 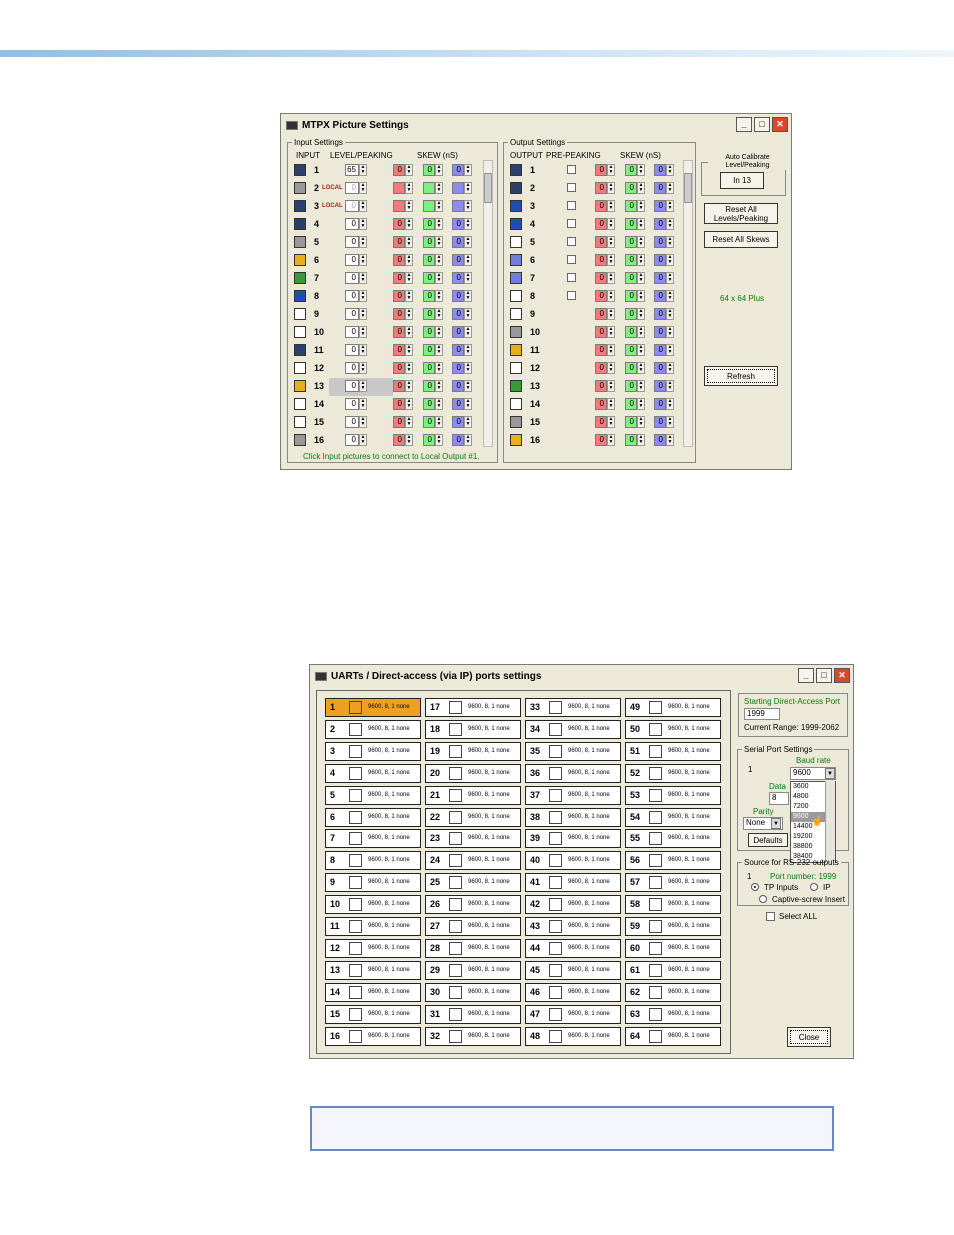 I want to click on port-cell: 47 9600, 8, 1 none, so click(x=573, y=1014).